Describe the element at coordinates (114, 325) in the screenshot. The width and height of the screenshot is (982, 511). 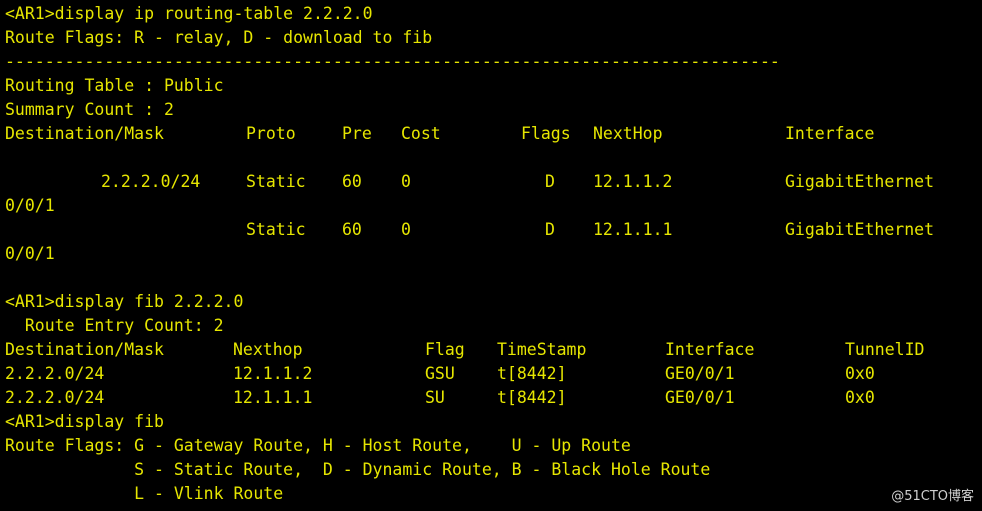
I see `route-entry-count: Route Entry Count: 2` at that location.